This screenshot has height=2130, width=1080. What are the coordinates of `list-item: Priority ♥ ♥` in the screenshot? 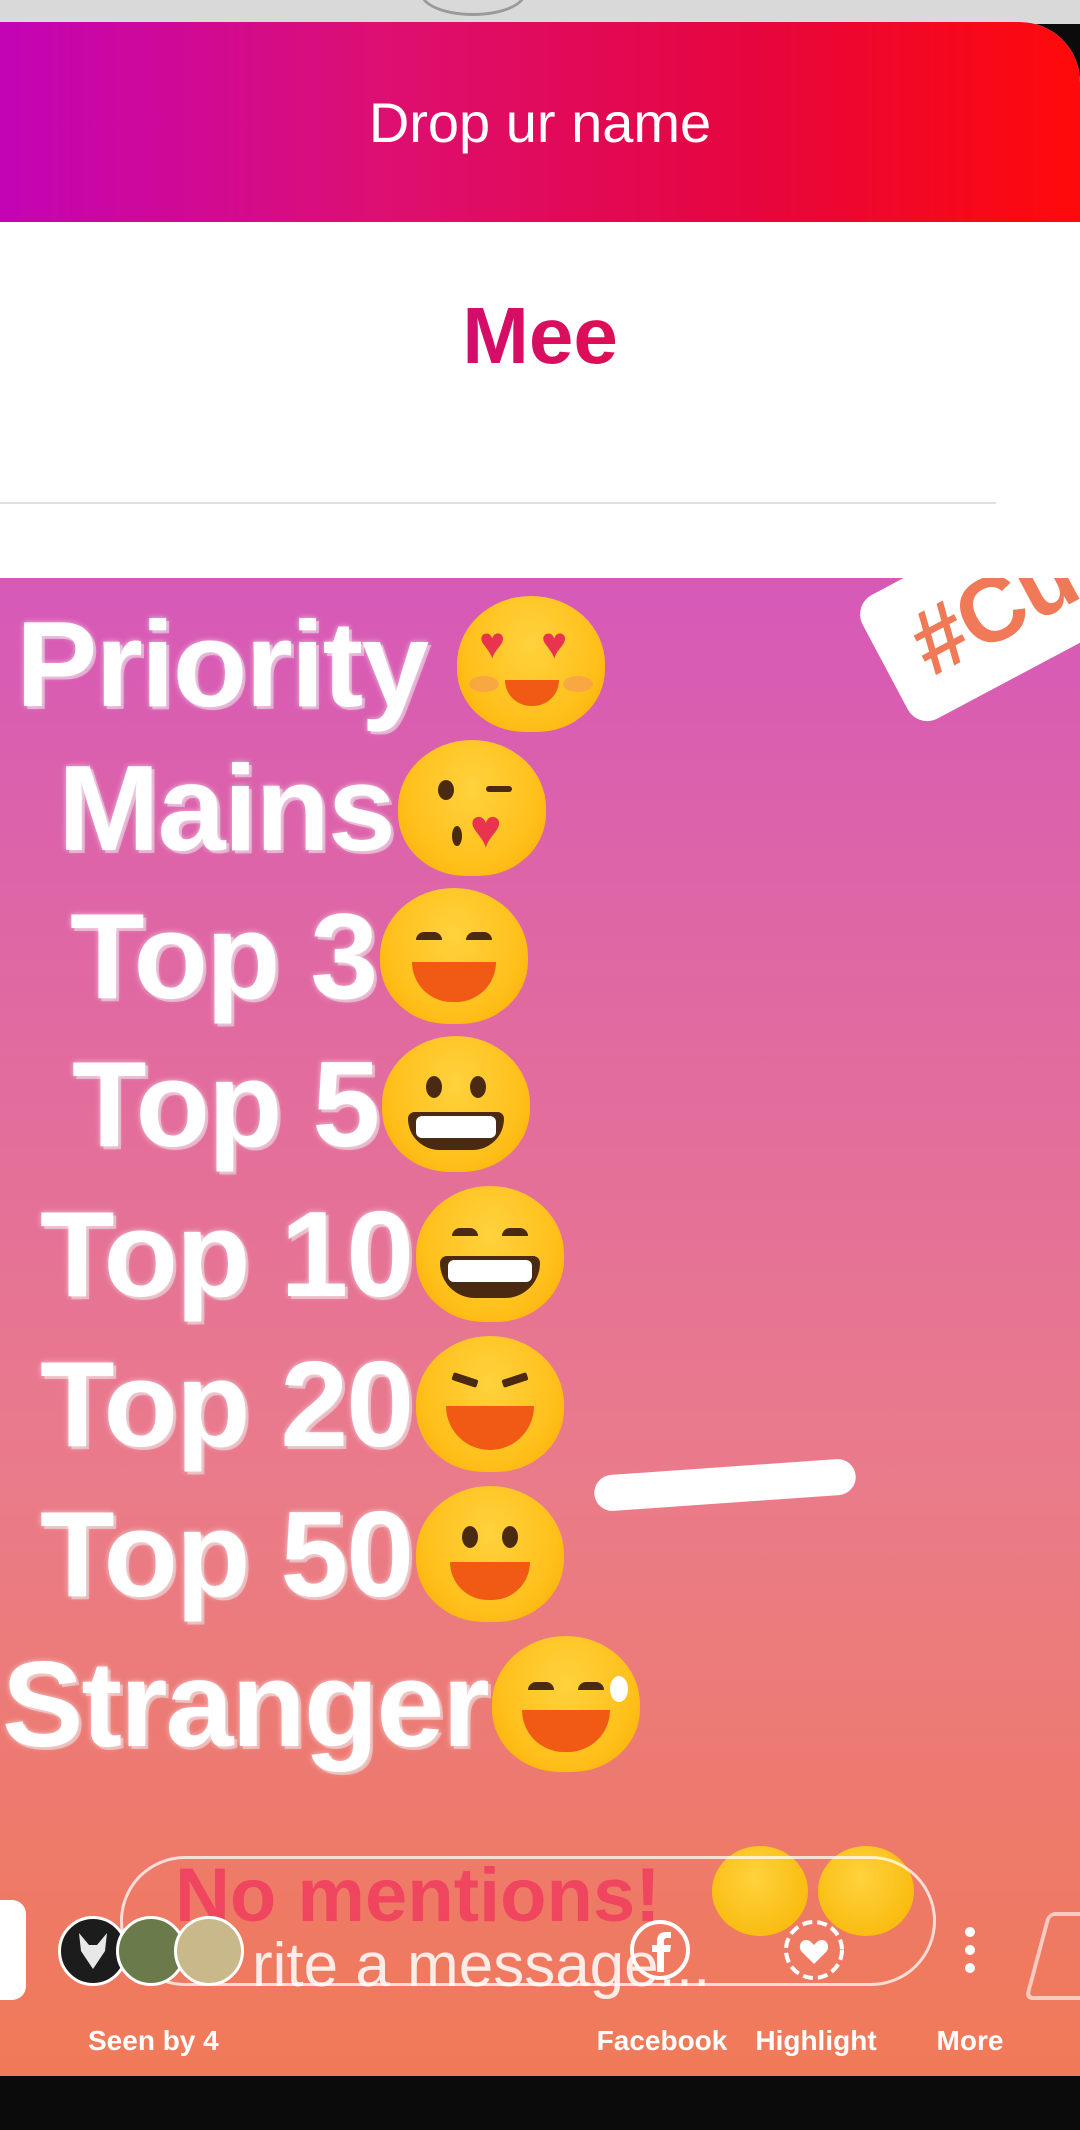 It's located at (311, 664).